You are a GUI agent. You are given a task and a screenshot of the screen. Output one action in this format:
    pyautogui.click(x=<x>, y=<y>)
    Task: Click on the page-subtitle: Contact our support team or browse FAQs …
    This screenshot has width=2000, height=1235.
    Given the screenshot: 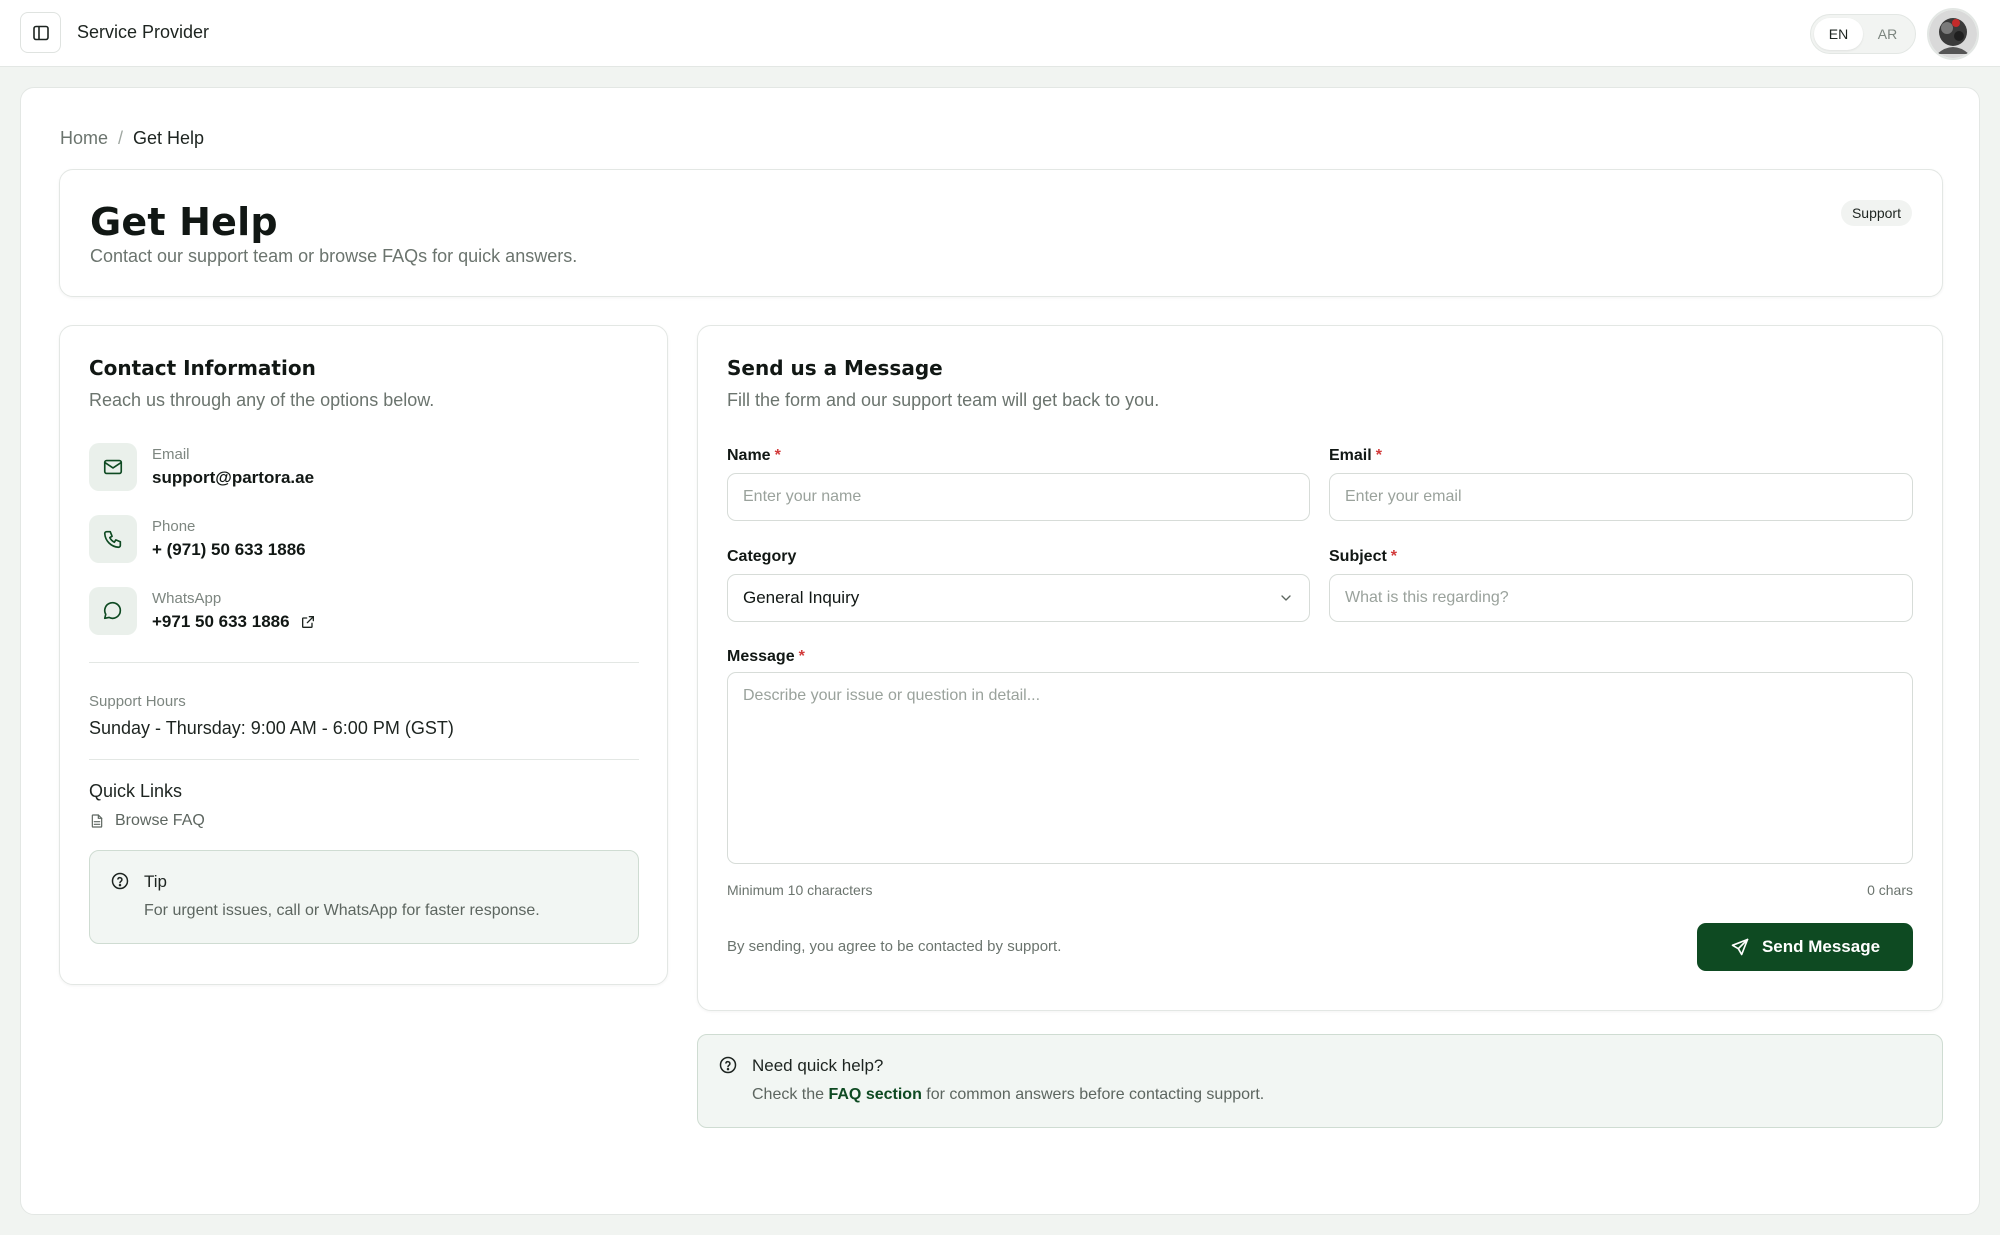 What is the action you would take?
    pyautogui.click(x=334, y=256)
    